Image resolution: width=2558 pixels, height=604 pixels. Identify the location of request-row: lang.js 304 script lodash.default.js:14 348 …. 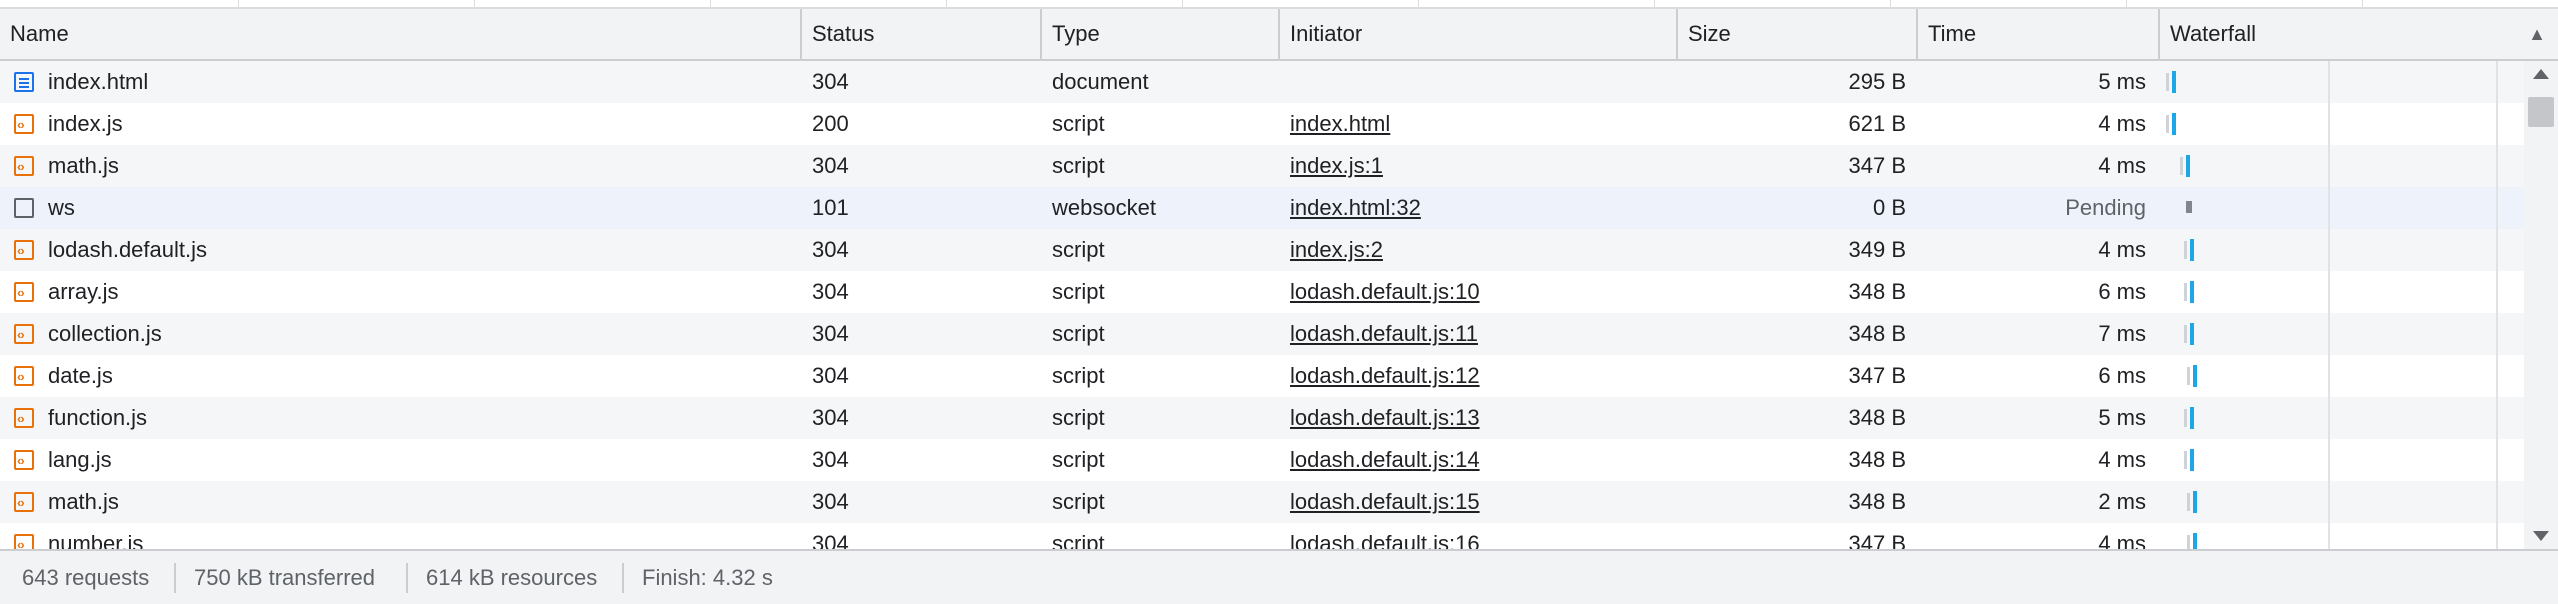
(1262, 460).